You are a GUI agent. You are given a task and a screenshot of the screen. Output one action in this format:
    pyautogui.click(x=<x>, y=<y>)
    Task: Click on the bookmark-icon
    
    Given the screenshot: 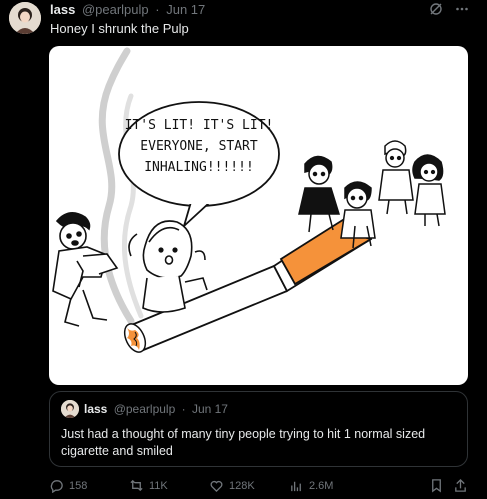 What is the action you would take?
    pyautogui.click(x=436, y=486)
    